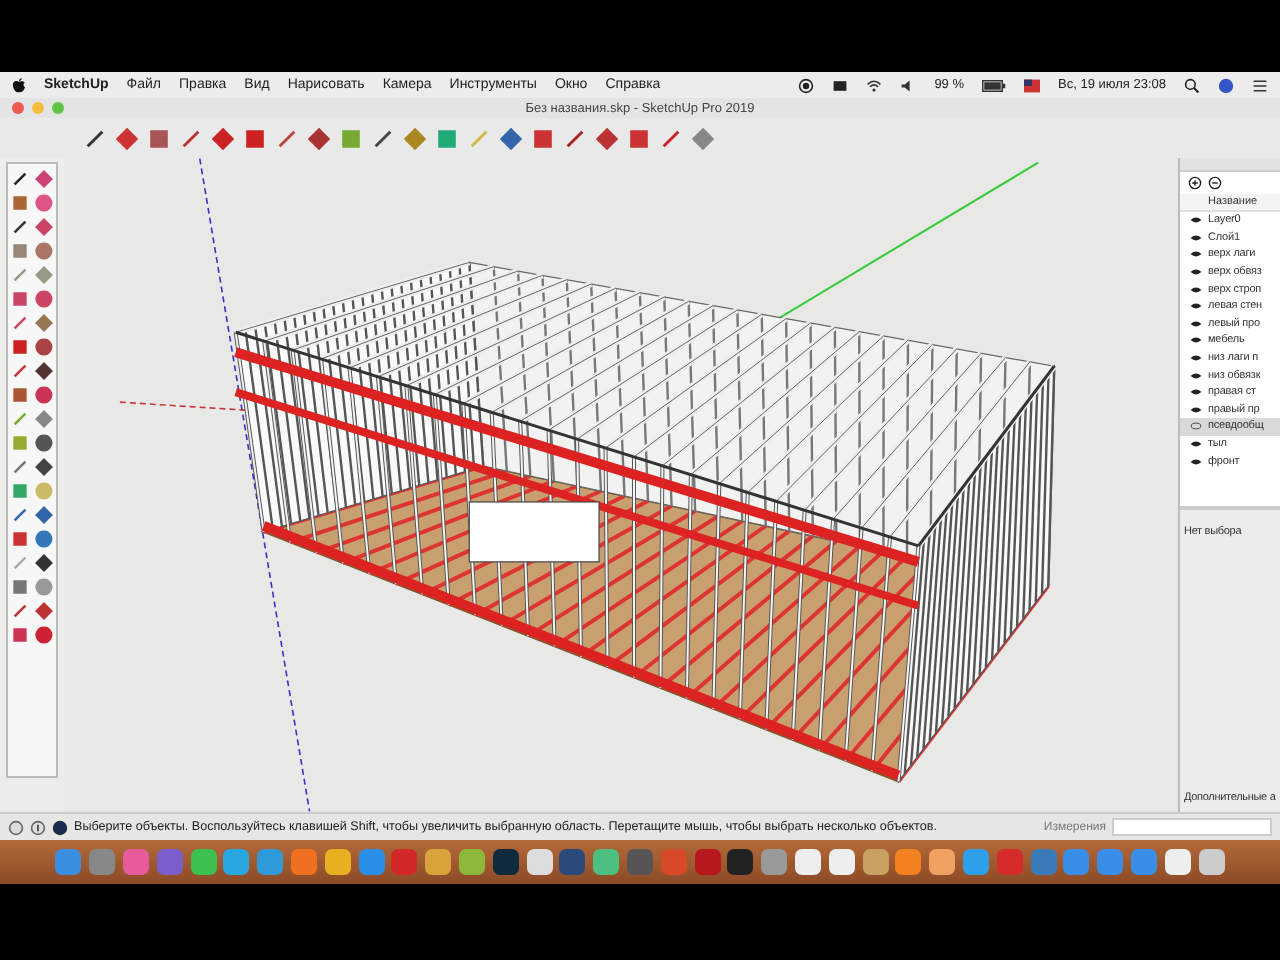  I want to click on circle-icon, so click(1196, 426).